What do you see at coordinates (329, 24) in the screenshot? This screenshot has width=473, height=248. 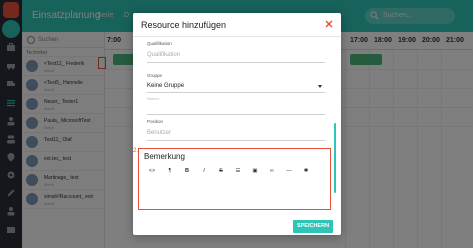 I see `close-icon` at bounding box center [329, 24].